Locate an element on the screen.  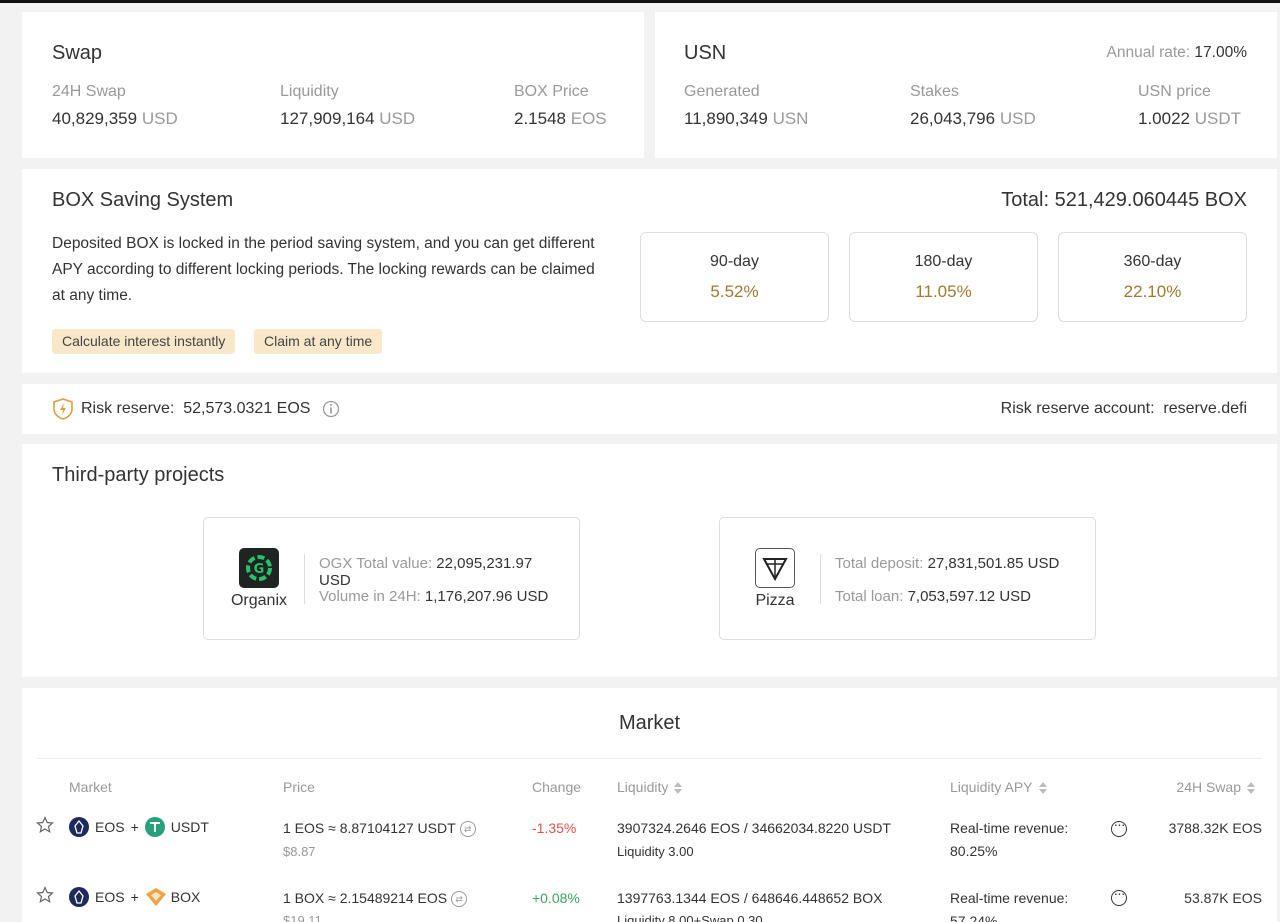
project-name: Pizza is located at coordinates (775, 600).